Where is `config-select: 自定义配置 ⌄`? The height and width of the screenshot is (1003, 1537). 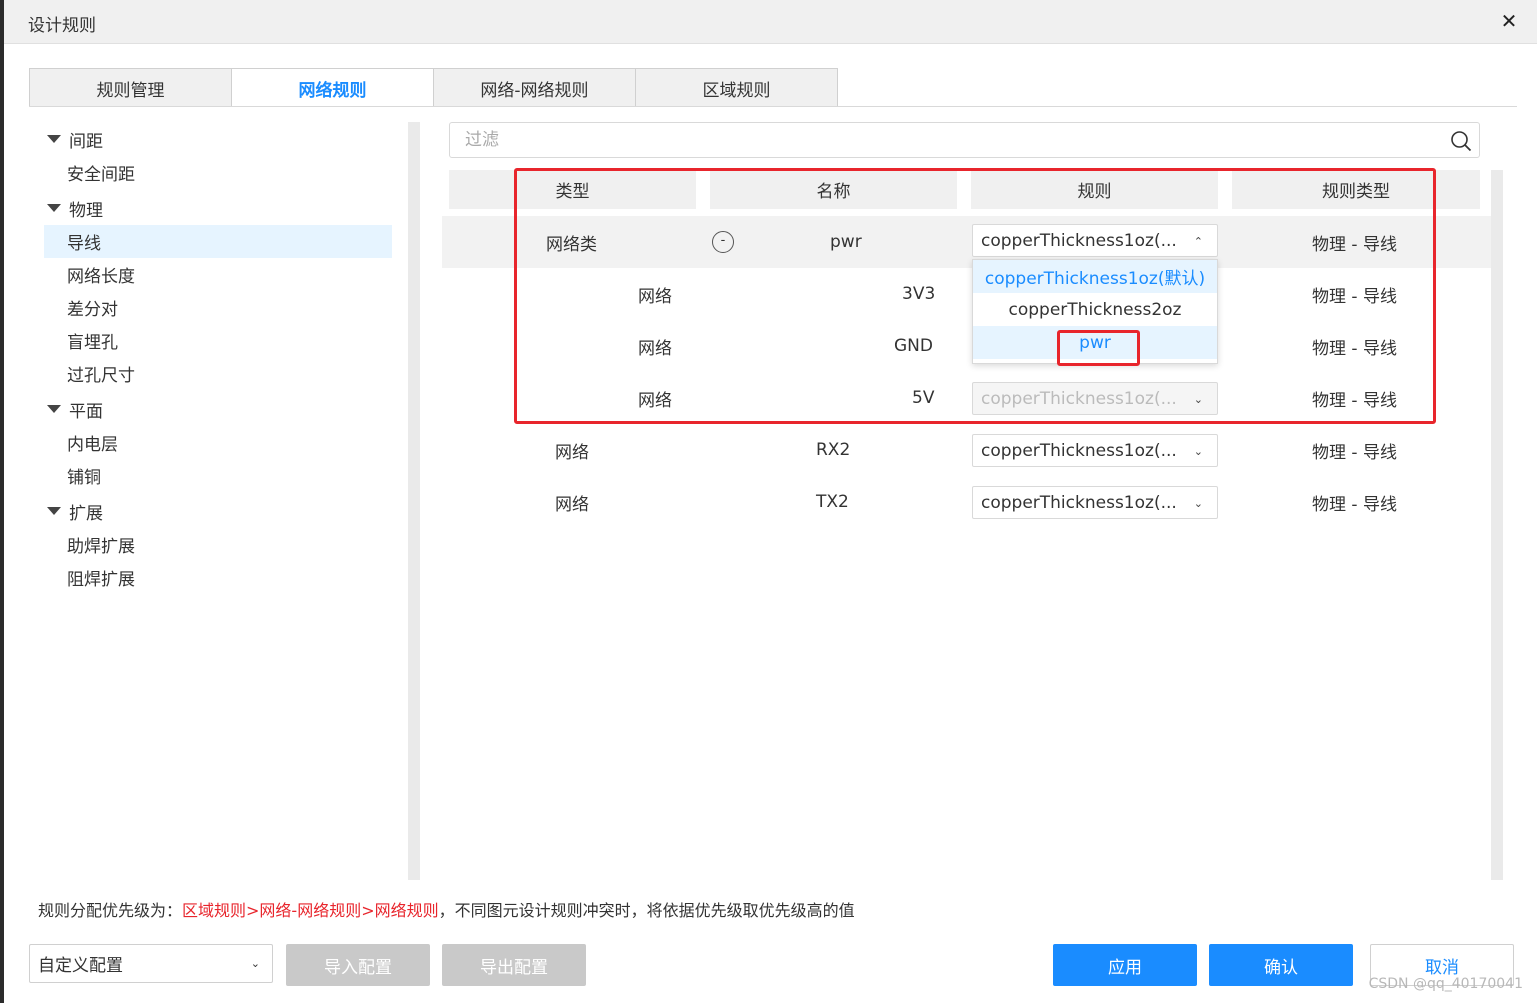 config-select: 自定义配置 ⌄ is located at coordinates (151, 963).